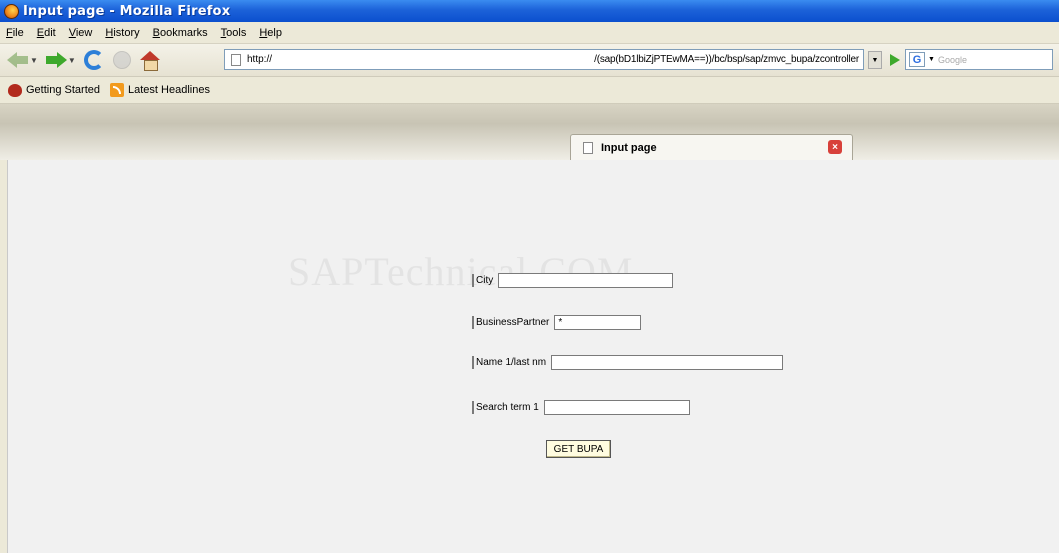 The height and width of the screenshot is (553, 1059). Describe the element at coordinates (63, 90) in the screenshot. I see `bookmark-label: Getting Started` at that location.